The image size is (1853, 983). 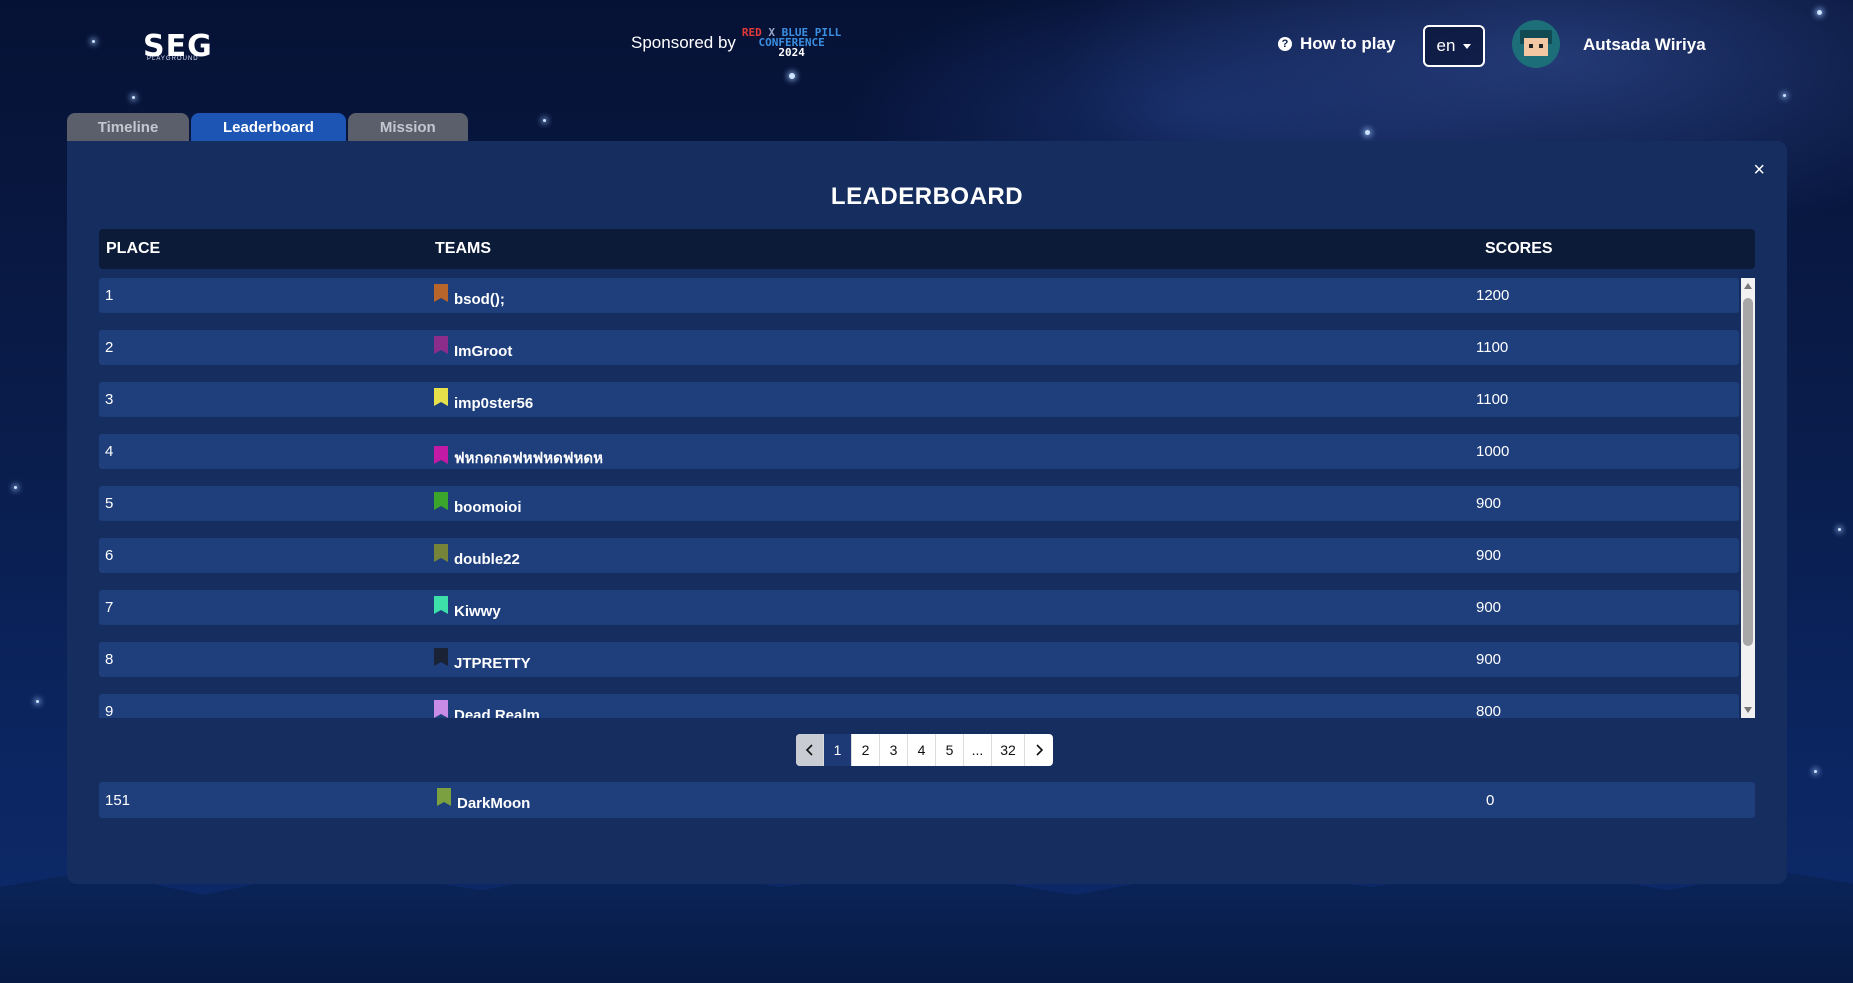 What do you see at coordinates (919, 347) in the screenshot?
I see `table-row: 2 ImGroot 1100` at bounding box center [919, 347].